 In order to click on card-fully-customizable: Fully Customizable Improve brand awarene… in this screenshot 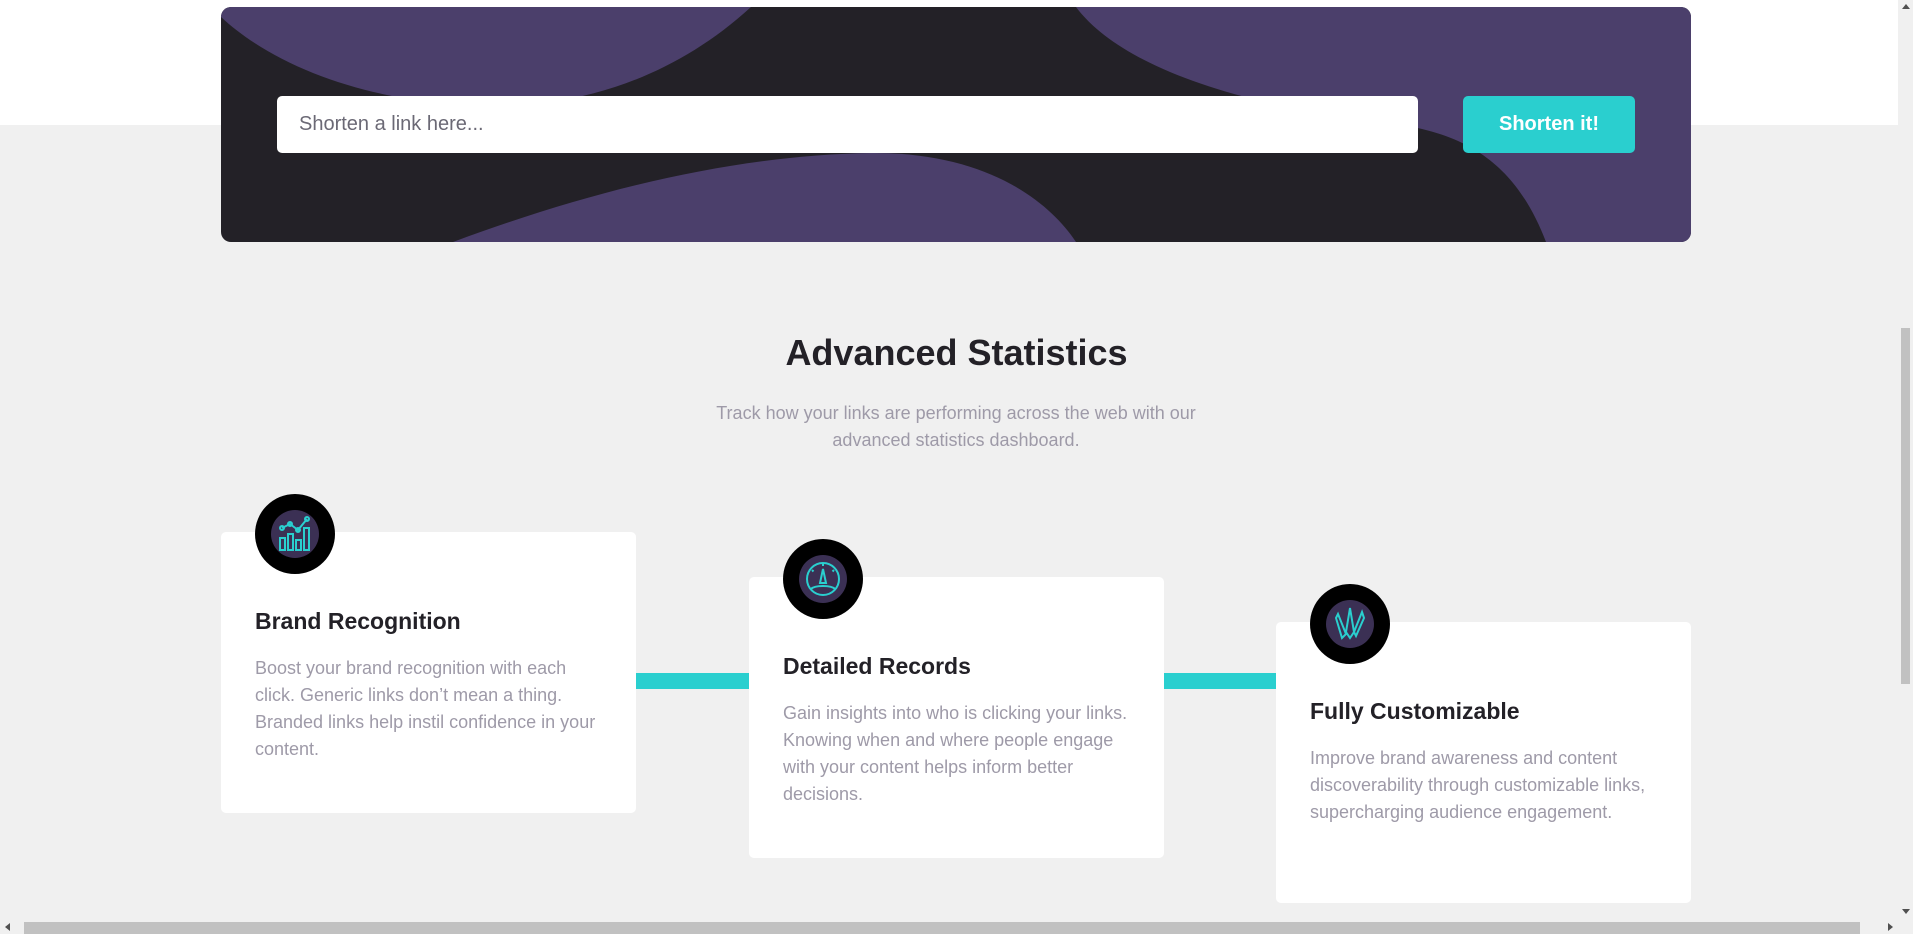, I will do `click(1483, 743)`.